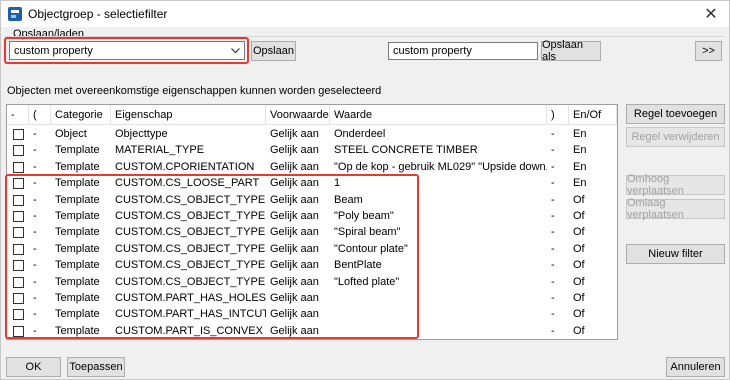  Describe the element at coordinates (675, 254) in the screenshot. I see `new-filter-button: Nieuw filter` at that location.